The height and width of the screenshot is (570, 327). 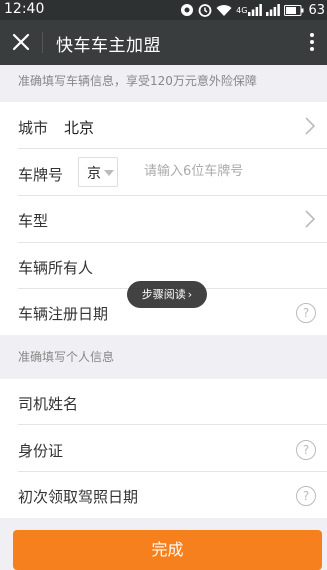 I want to click on wifi-icon, so click(x=224, y=10).